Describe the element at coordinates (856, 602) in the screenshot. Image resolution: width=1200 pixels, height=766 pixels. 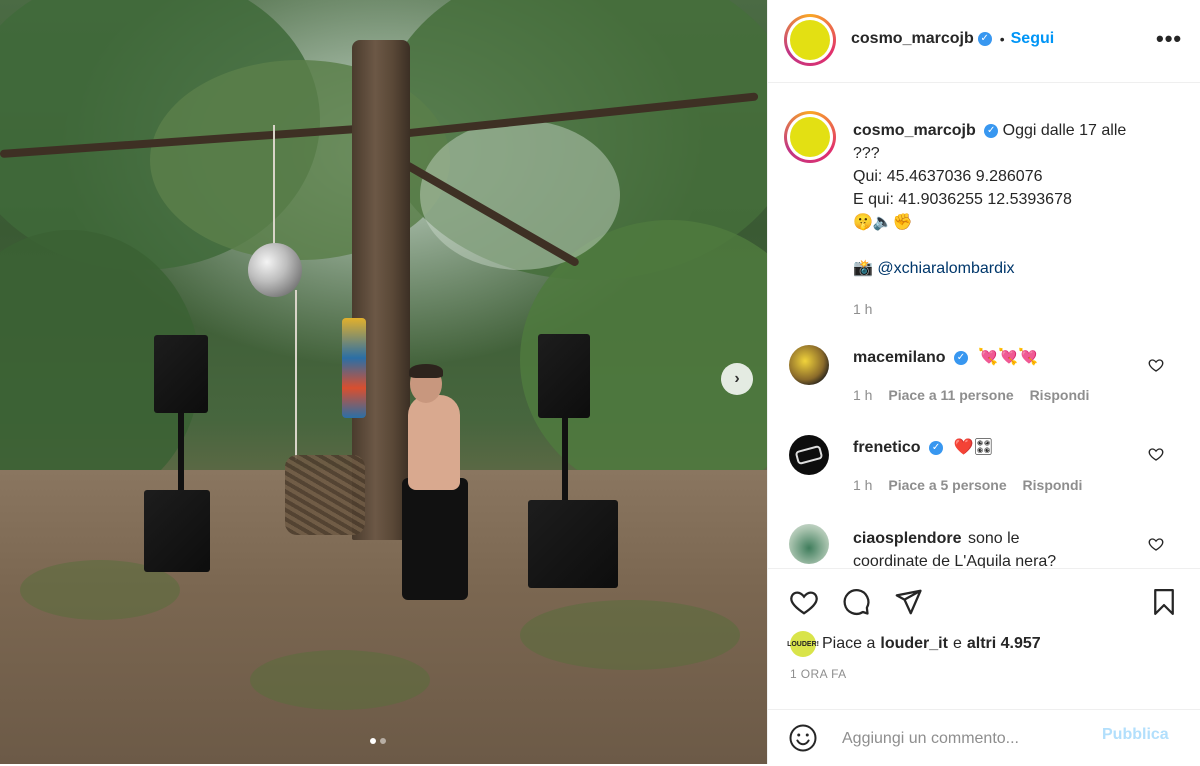
I see `comment-bubble-icon` at that location.